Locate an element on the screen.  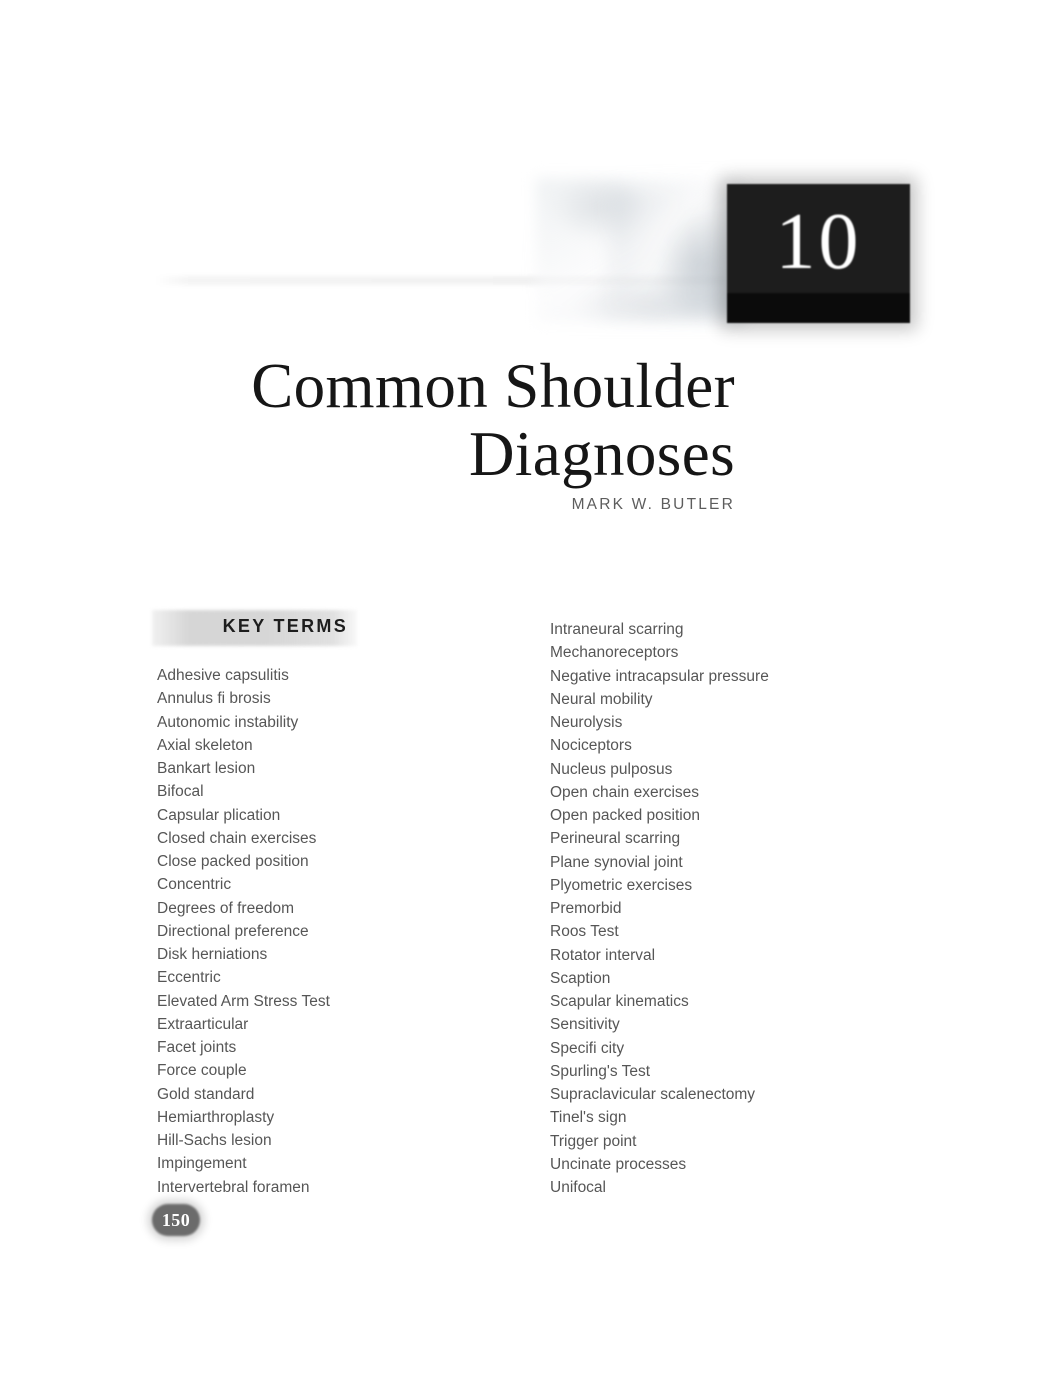
key-term-item: Intraneural scarring is located at coordinates (617, 629).